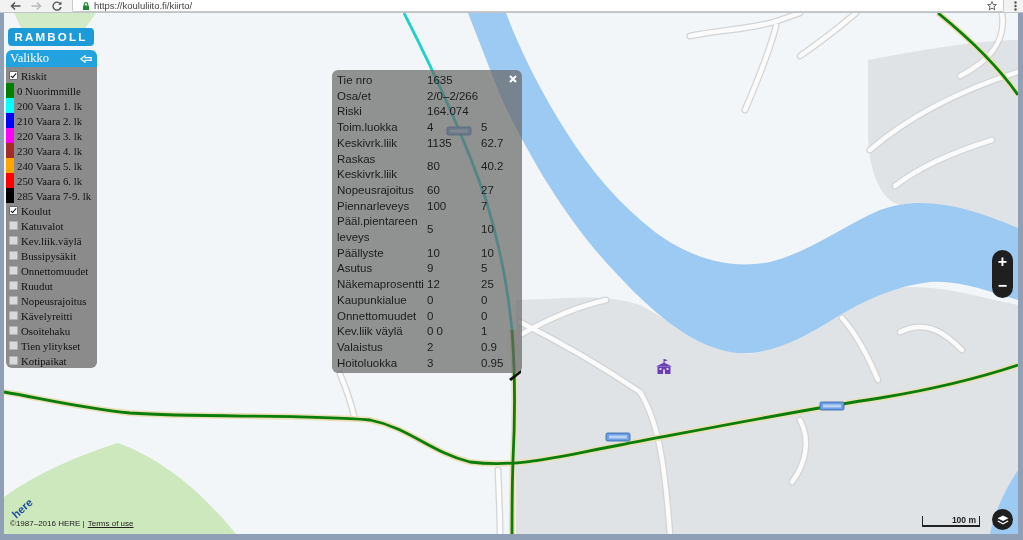 The image size is (1023, 540). Describe the element at coordinates (1002, 286) in the screenshot. I see `zoom-out-button: −` at that location.